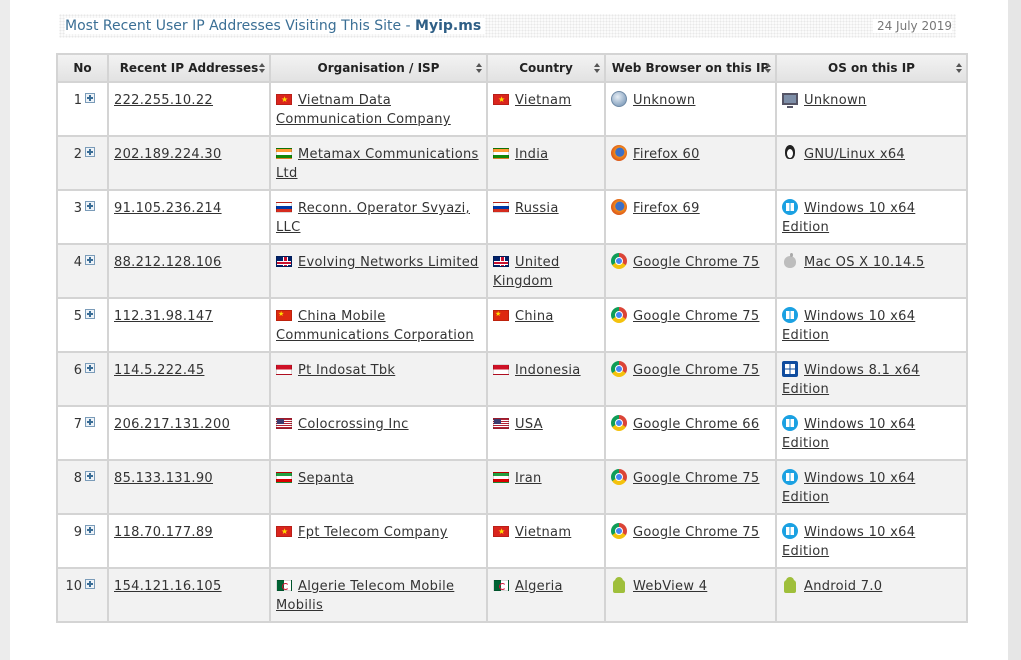 This screenshot has width=1021, height=660. What do you see at coordinates (363, 110) in the screenshot?
I see `org-link: Vietnam Data Communication Company` at bounding box center [363, 110].